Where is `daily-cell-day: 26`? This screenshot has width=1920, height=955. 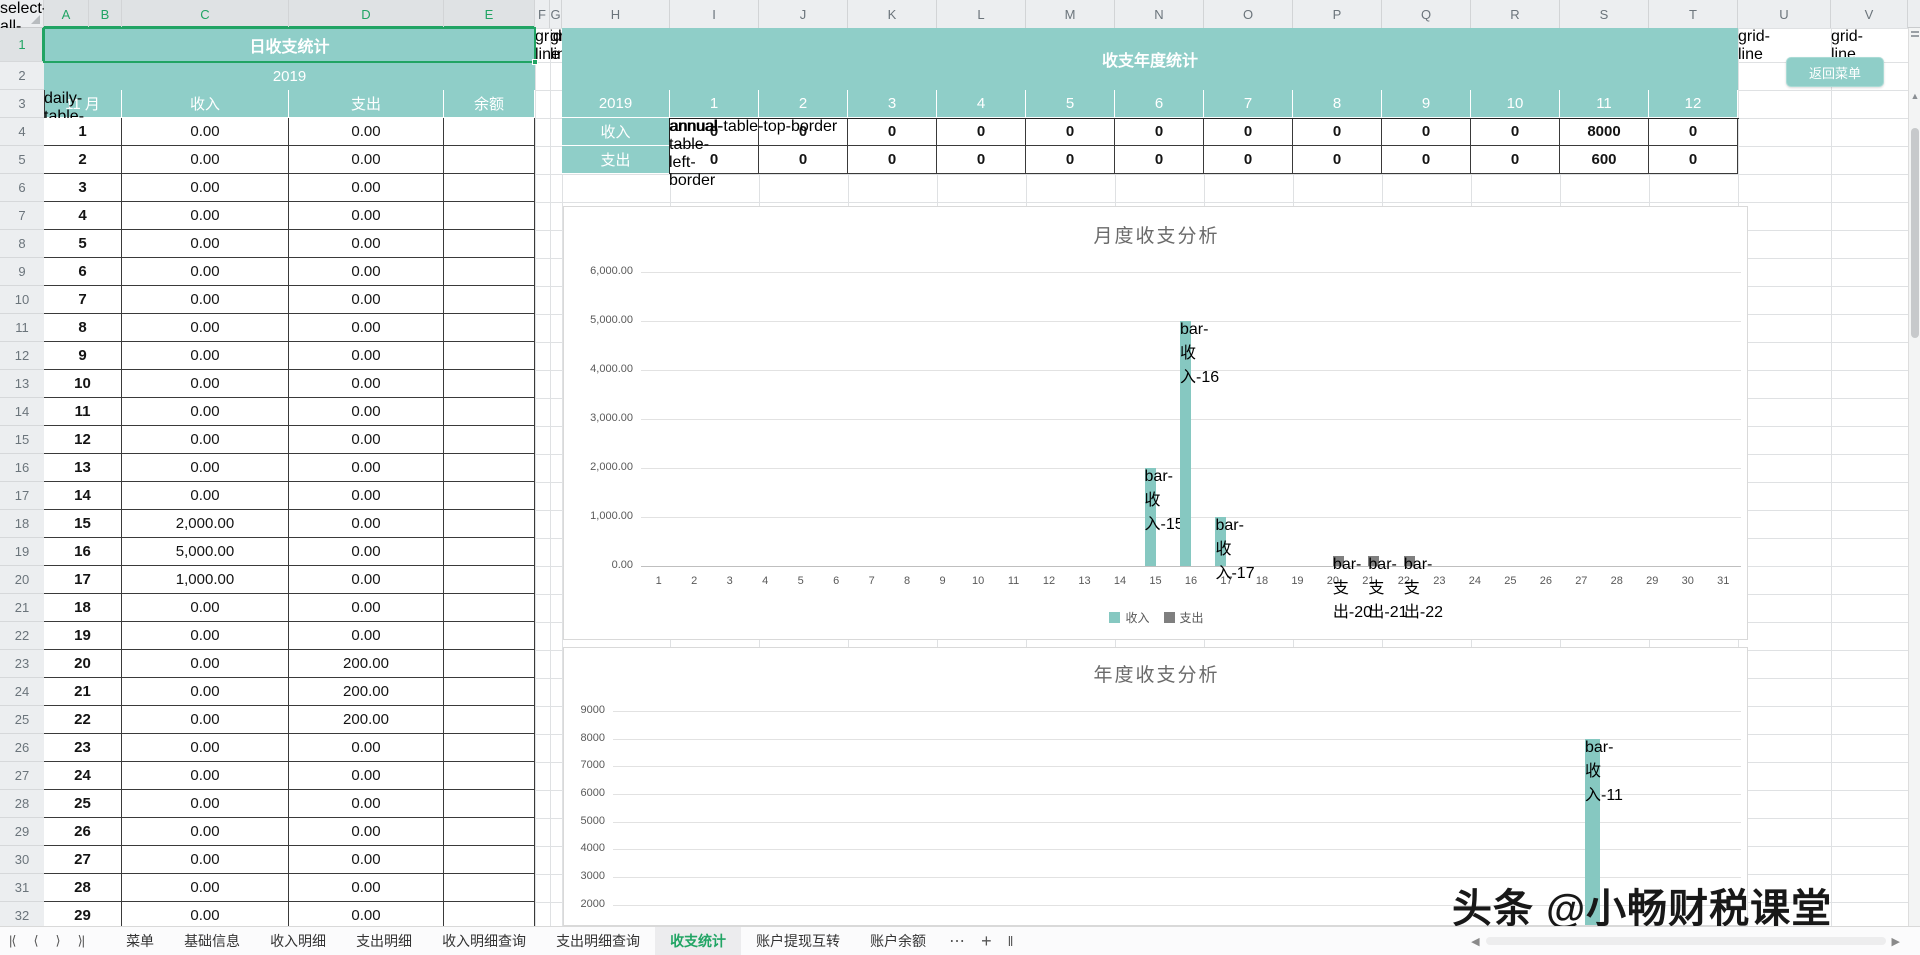 daily-cell-day: 26 is located at coordinates (83, 832).